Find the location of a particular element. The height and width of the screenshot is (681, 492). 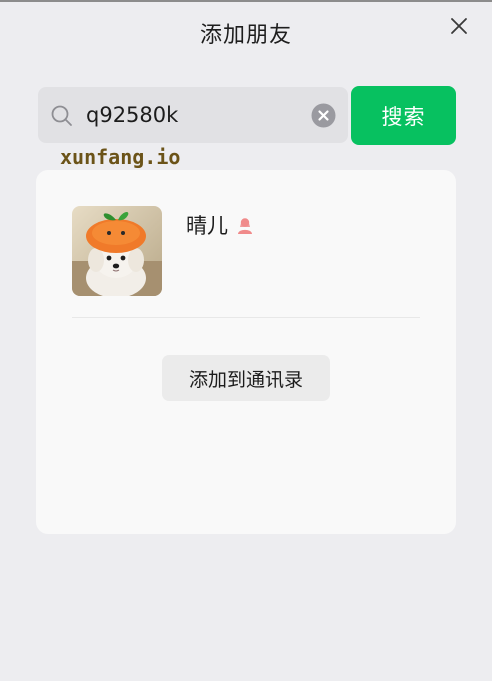

dog-avatar-image is located at coordinates (117, 251).